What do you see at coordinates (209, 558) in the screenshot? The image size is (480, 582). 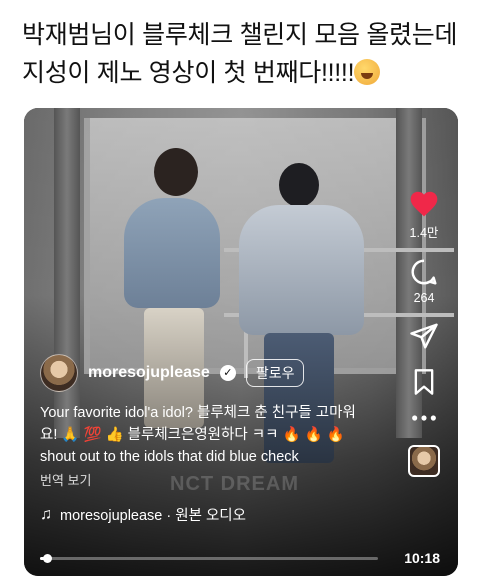 I see `video-progress-bar` at bounding box center [209, 558].